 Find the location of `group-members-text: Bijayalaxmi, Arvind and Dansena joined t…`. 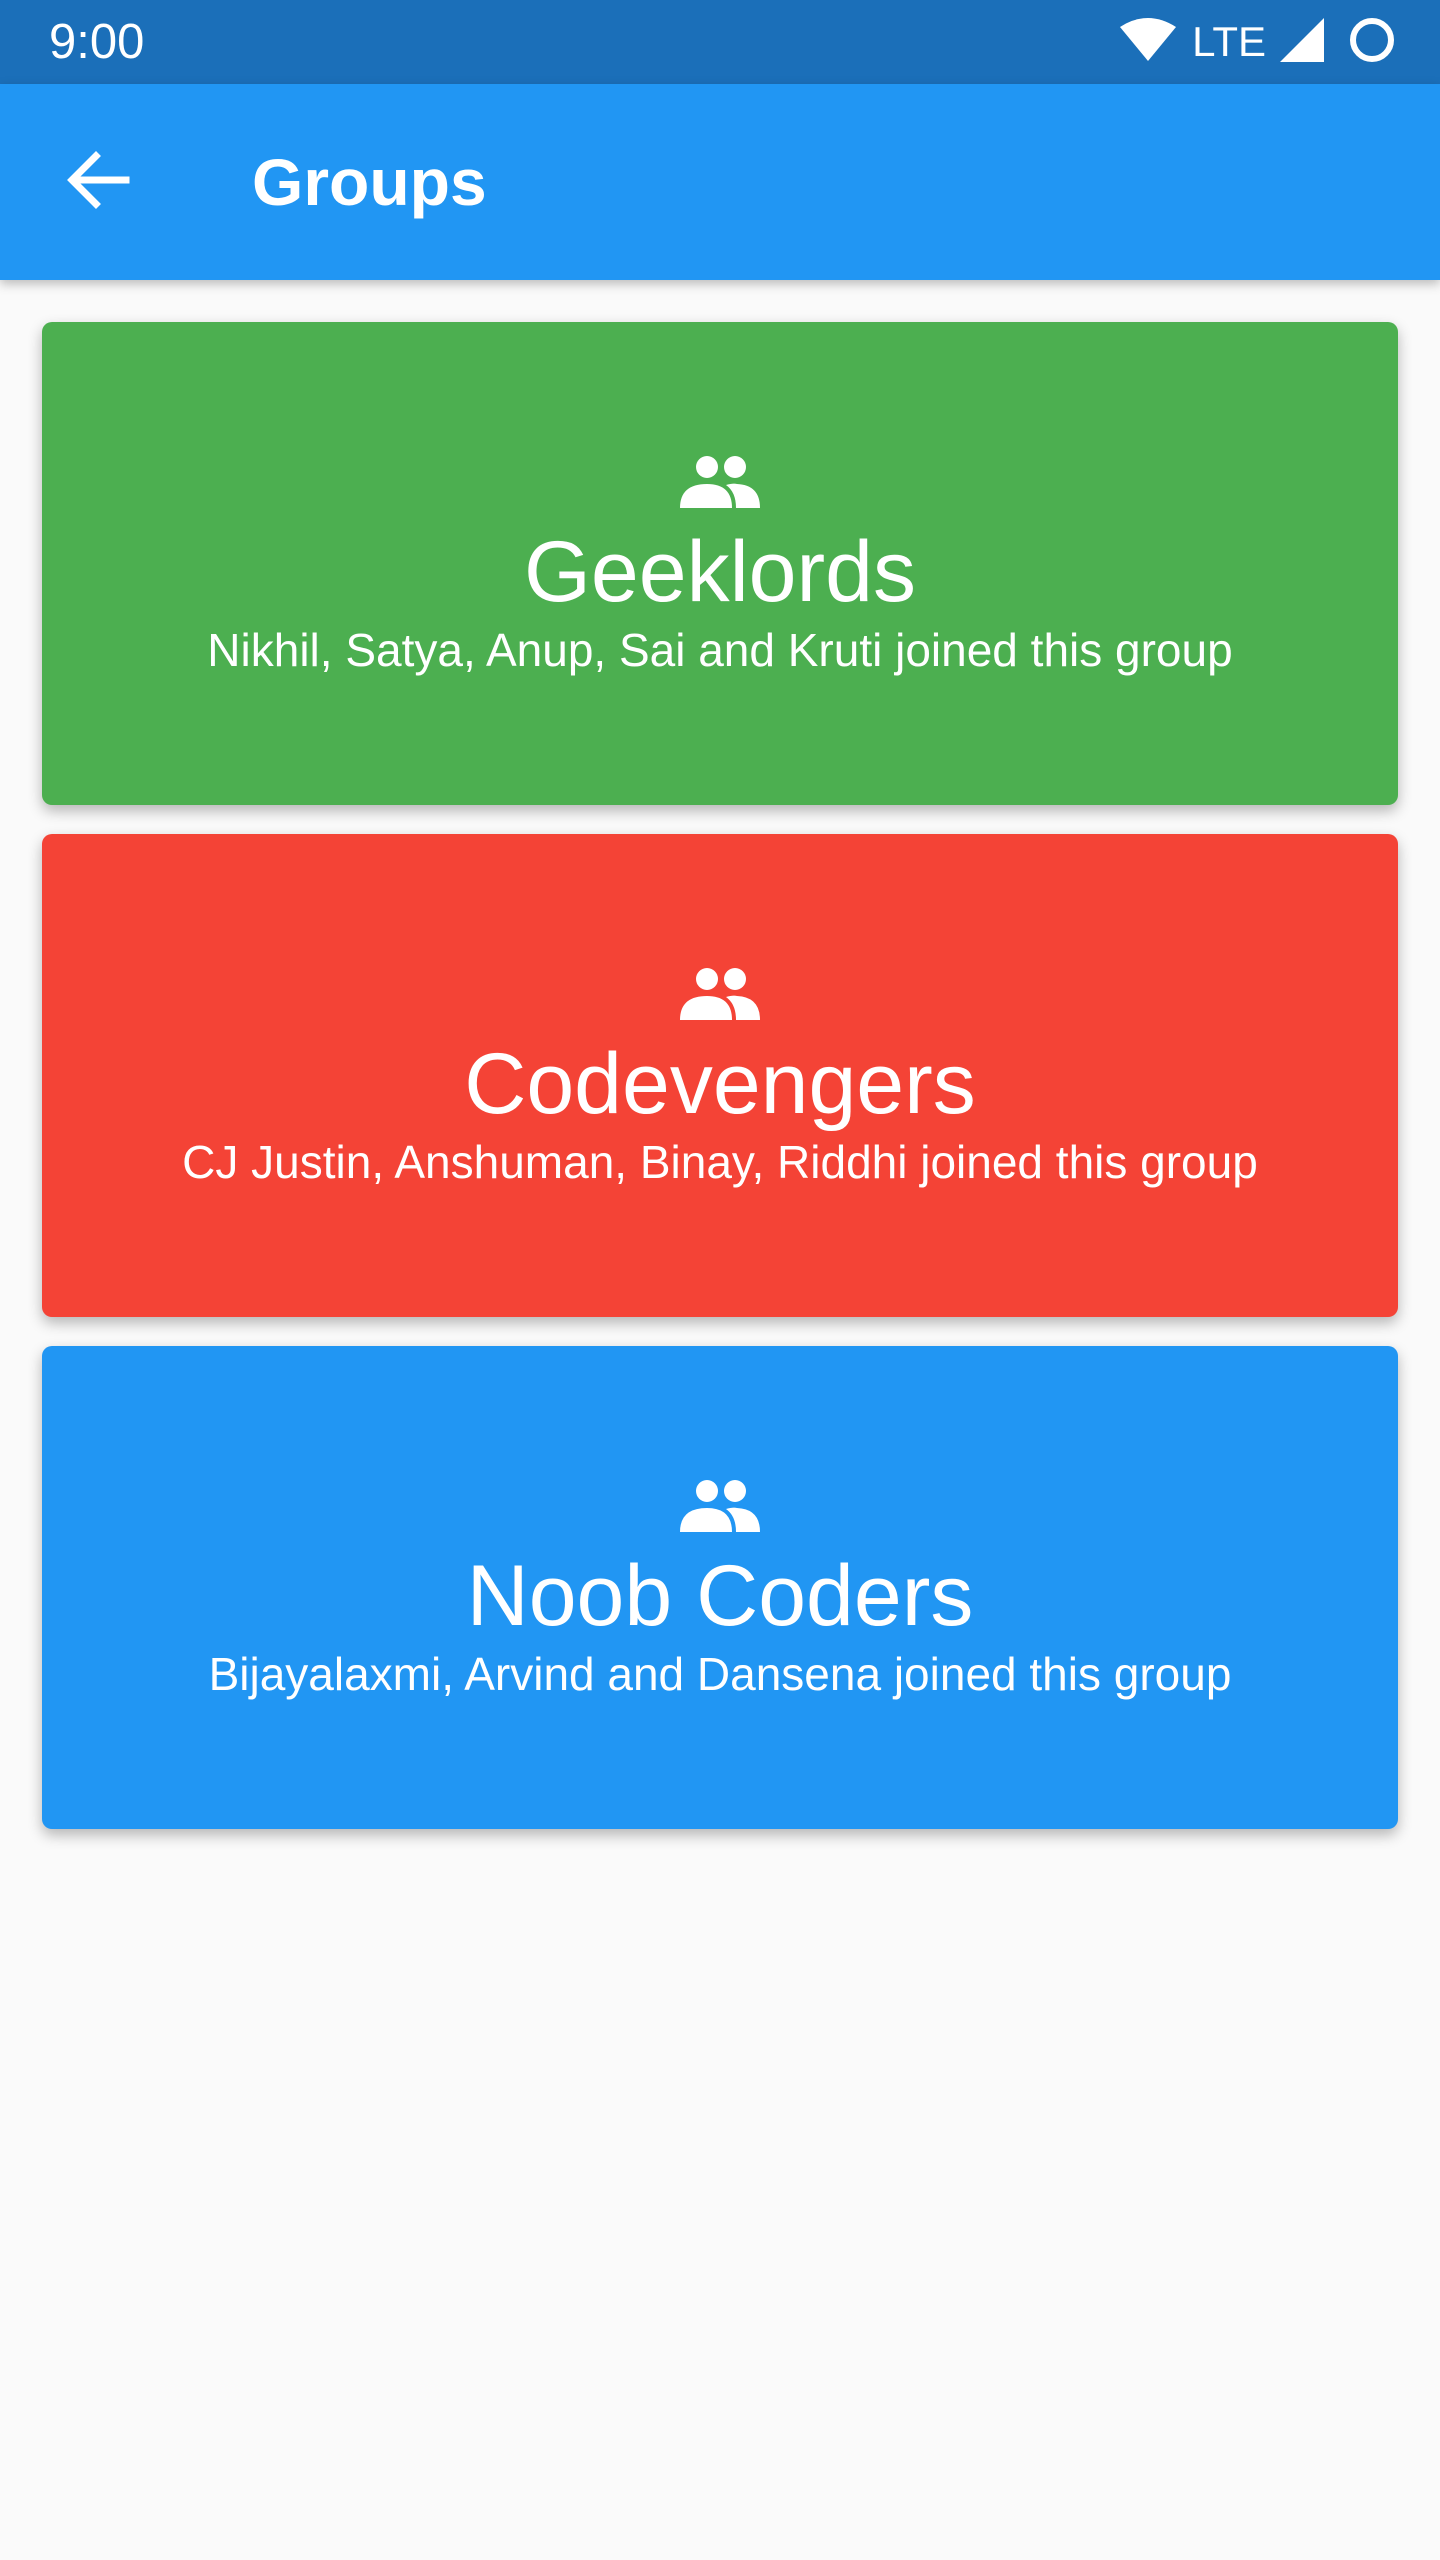

group-members-text: Bijayalaxmi, Arvind and Dansena joined t… is located at coordinates (720, 1674).